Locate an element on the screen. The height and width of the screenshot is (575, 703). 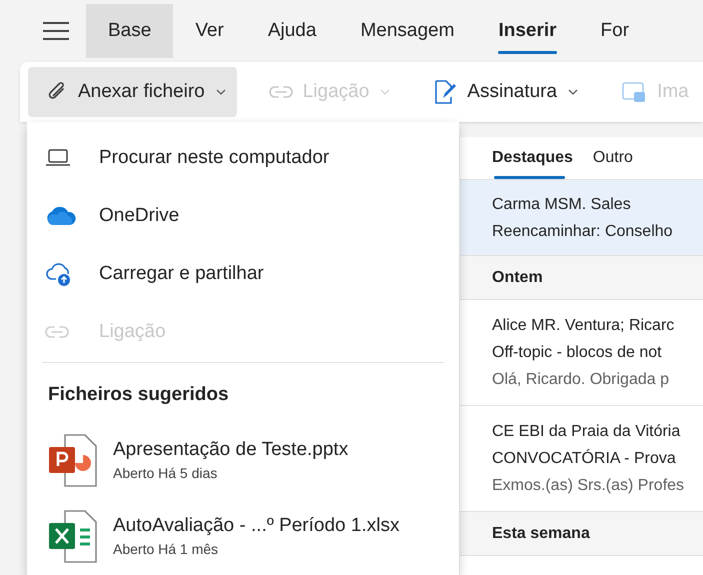
group-header: Ontem is located at coordinates (581, 278).